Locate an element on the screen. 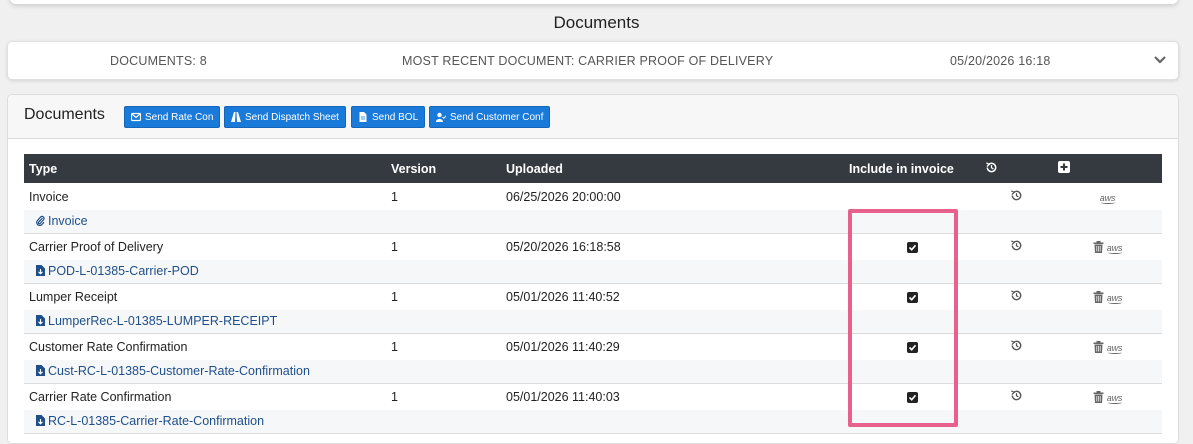 Image resolution: width=1193 pixels, height=444 pixels. document-file-name: LumperRec-L-01385-LUMPER-RECEIPT is located at coordinates (163, 320).